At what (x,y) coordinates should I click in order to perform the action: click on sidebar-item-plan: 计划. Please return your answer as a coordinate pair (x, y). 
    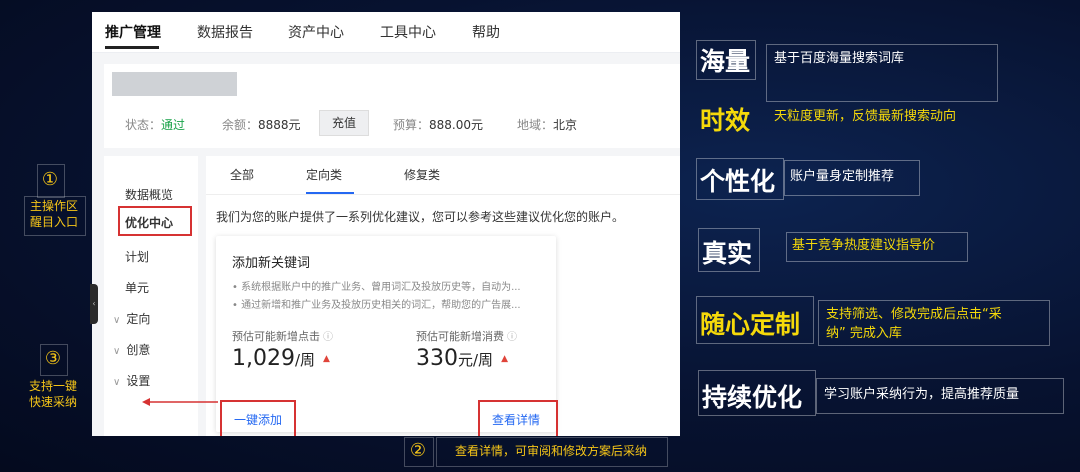
    Looking at the image, I should click on (137, 256).